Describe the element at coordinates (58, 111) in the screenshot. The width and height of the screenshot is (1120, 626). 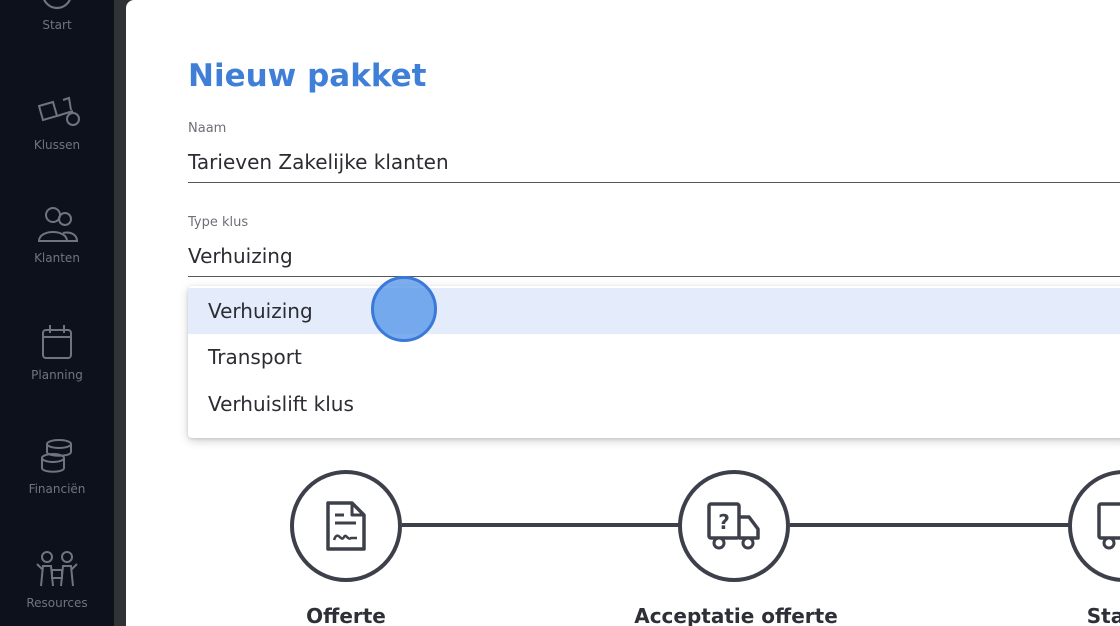
I see `forklift-icon` at that location.